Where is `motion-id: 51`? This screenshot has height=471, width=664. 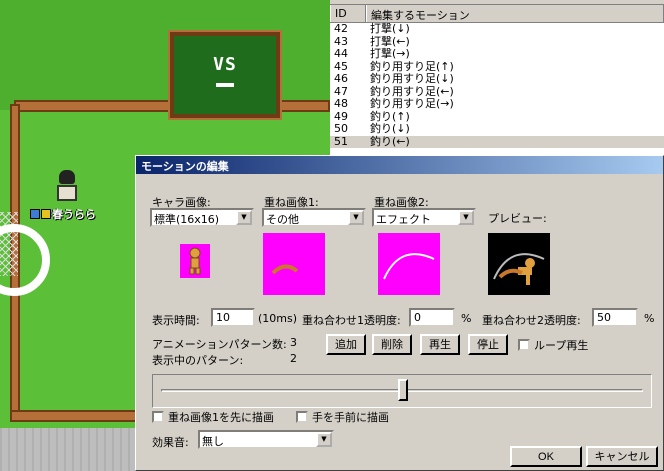
motion-id: 51 is located at coordinates (341, 141).